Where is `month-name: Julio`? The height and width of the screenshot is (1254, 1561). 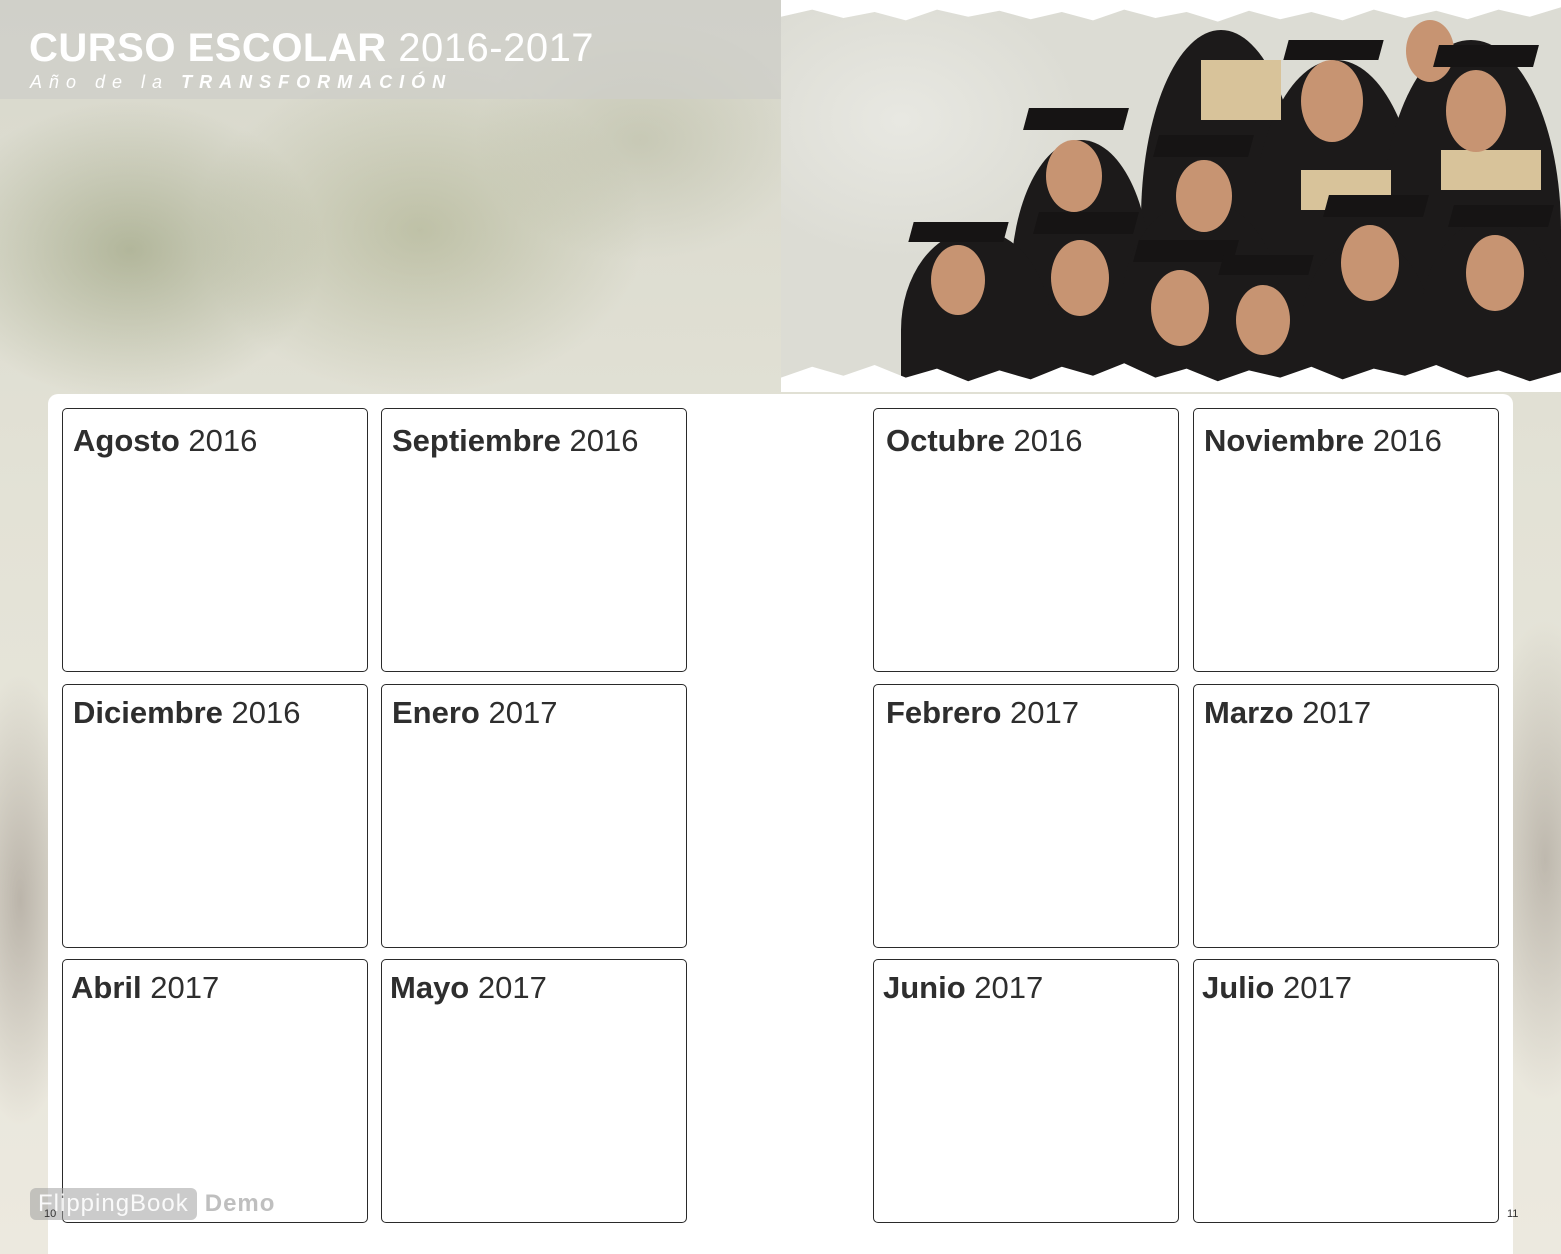
month-name: Julio is located at coordinates (1238, 987).